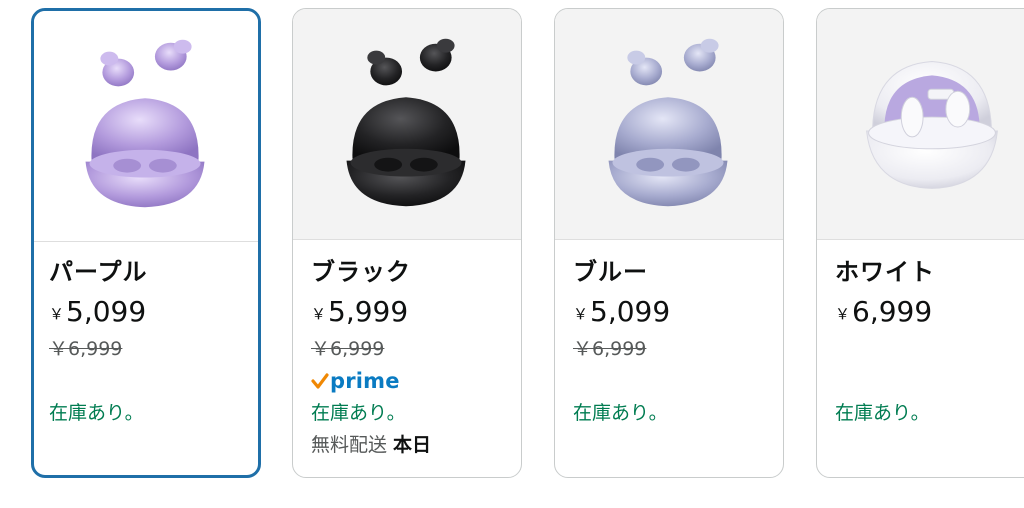 This screenshot has height=508, width=1024. Describe the element at coordinates (349, 445) in the screenshot. I see `delivery-label: 無料配送` at that location.